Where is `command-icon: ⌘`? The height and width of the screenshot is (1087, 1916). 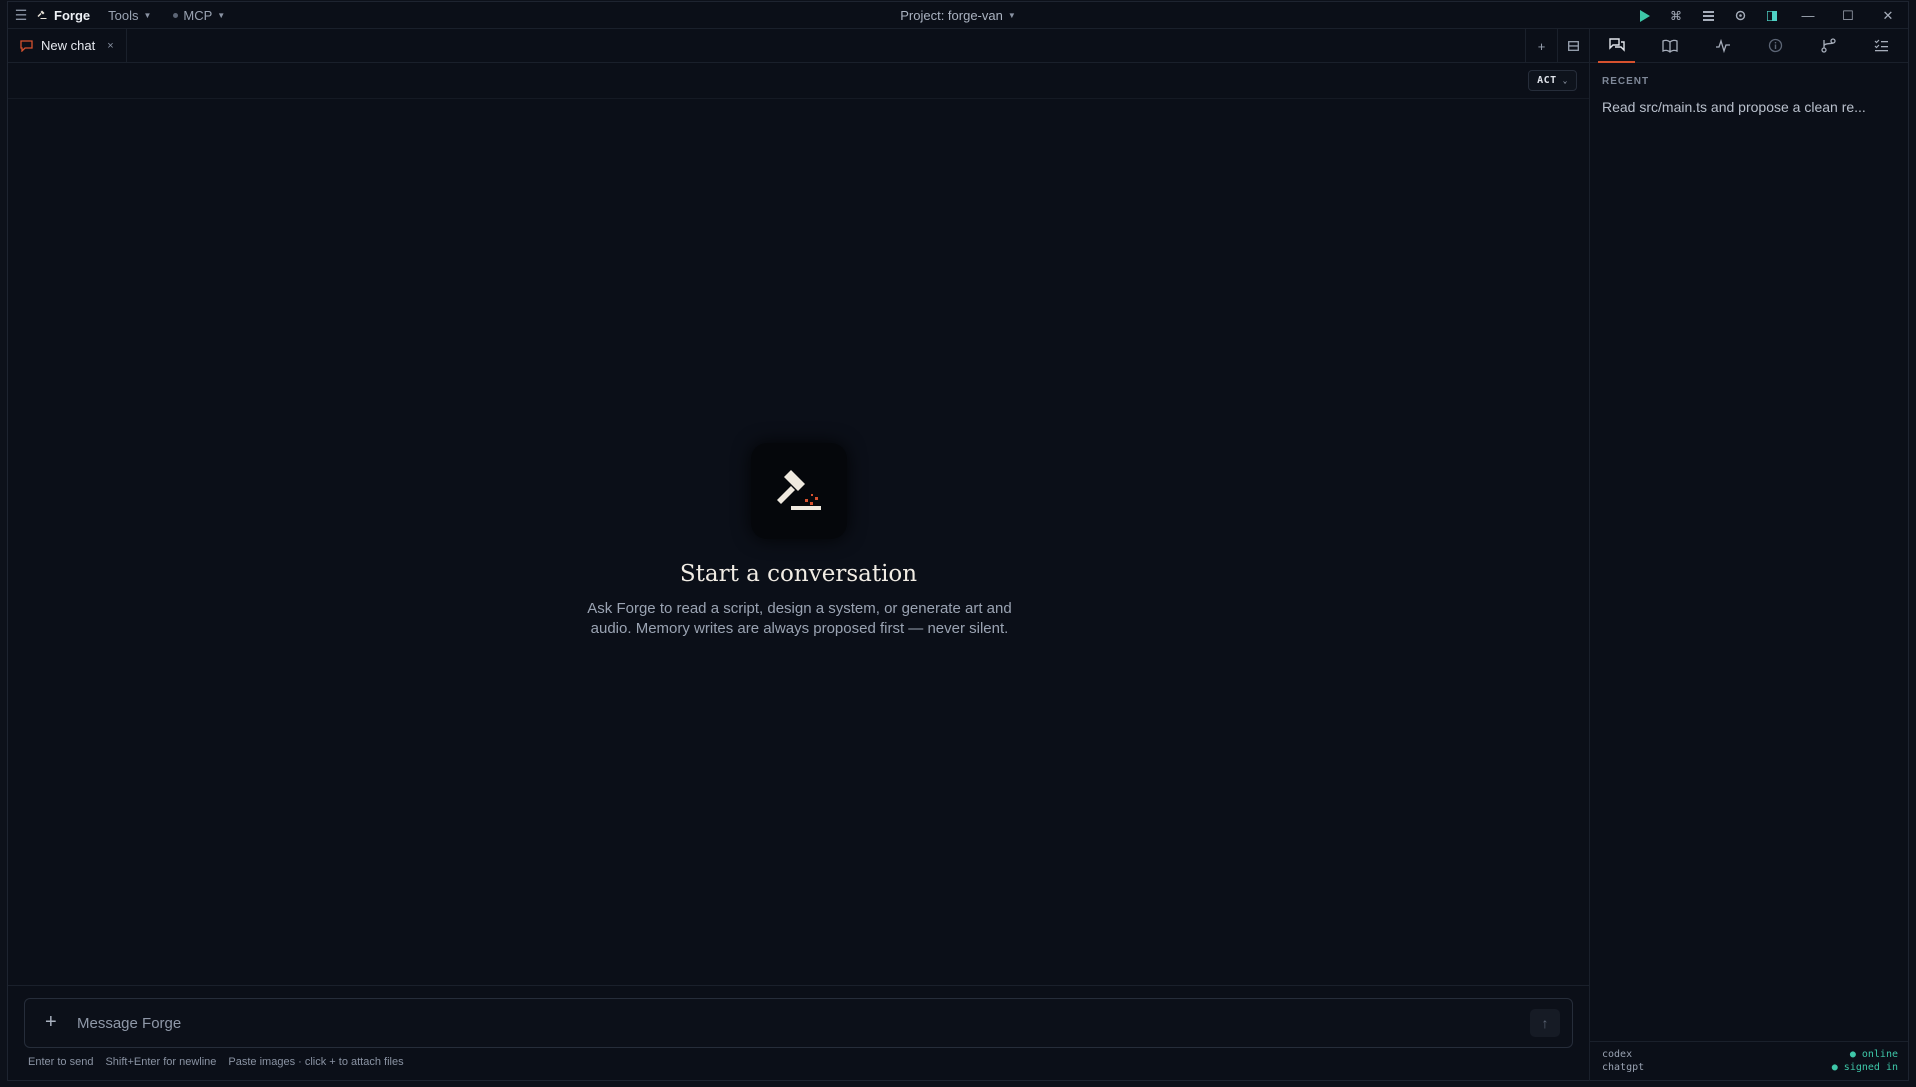
command-icon: ⌘ is located at coordinates (1676, 15).